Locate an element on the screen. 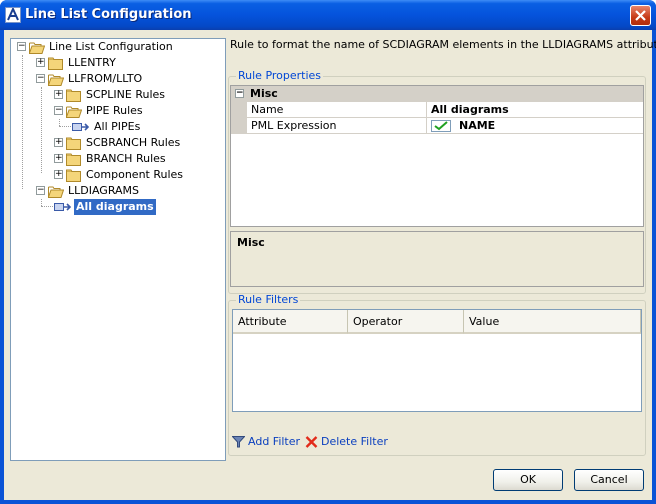 The width and height of the screenshot is (656, 504). property-info-panel: Misc is located at coordinates (437, 259).